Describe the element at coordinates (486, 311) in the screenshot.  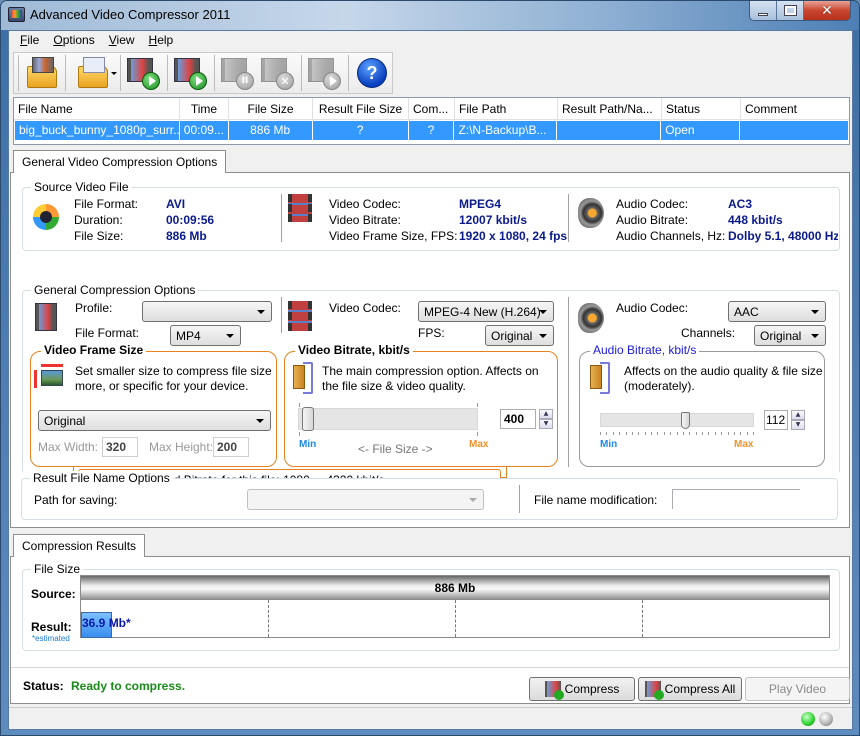
I see `video-codec-select: MPEG-4 New (H.264)` at that location.